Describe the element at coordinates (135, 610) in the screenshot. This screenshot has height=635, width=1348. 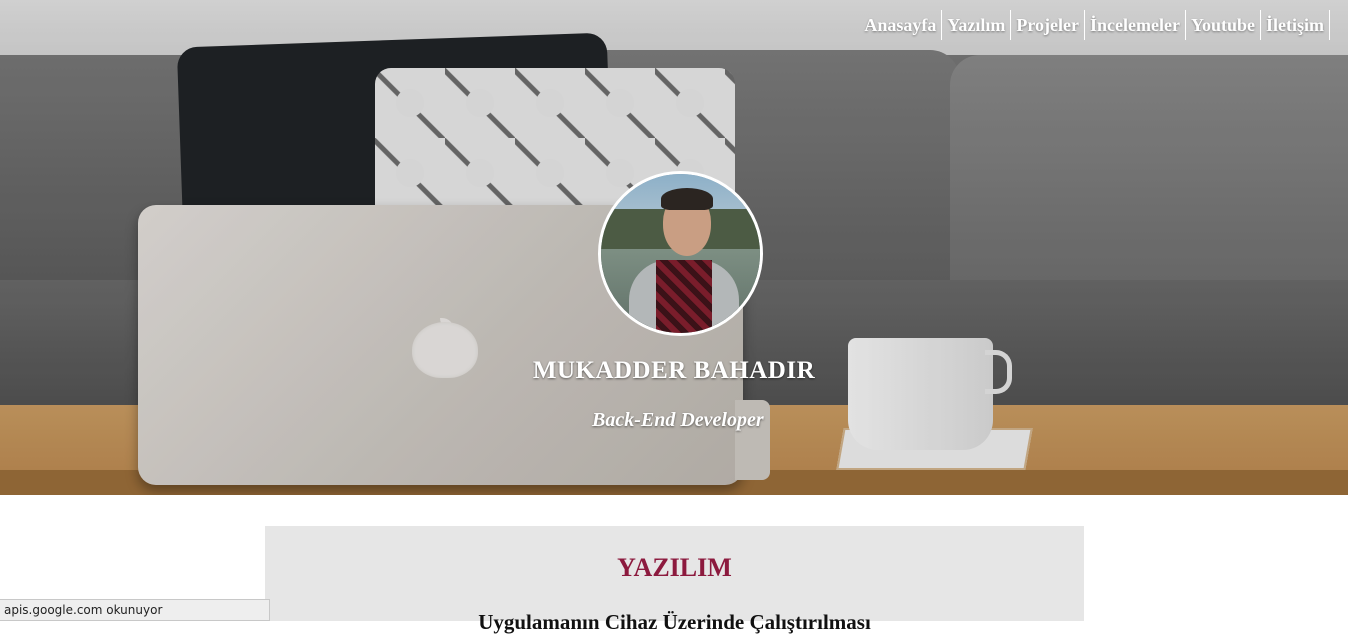
I see `browser-status-bar: apis.google.com okunuyor` at that location.